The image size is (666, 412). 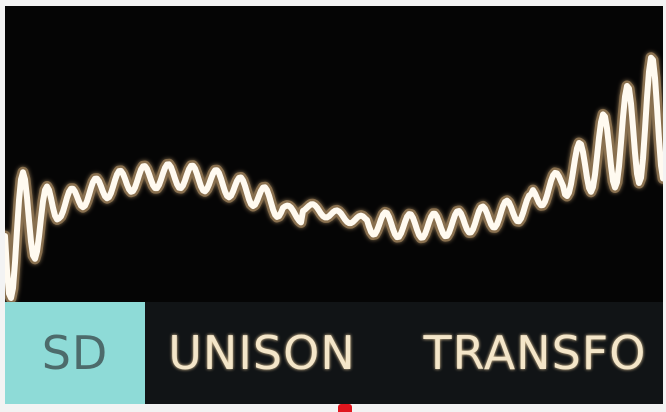 I want to click on menu-item-label: UNISON, so click(x=262, y=353).